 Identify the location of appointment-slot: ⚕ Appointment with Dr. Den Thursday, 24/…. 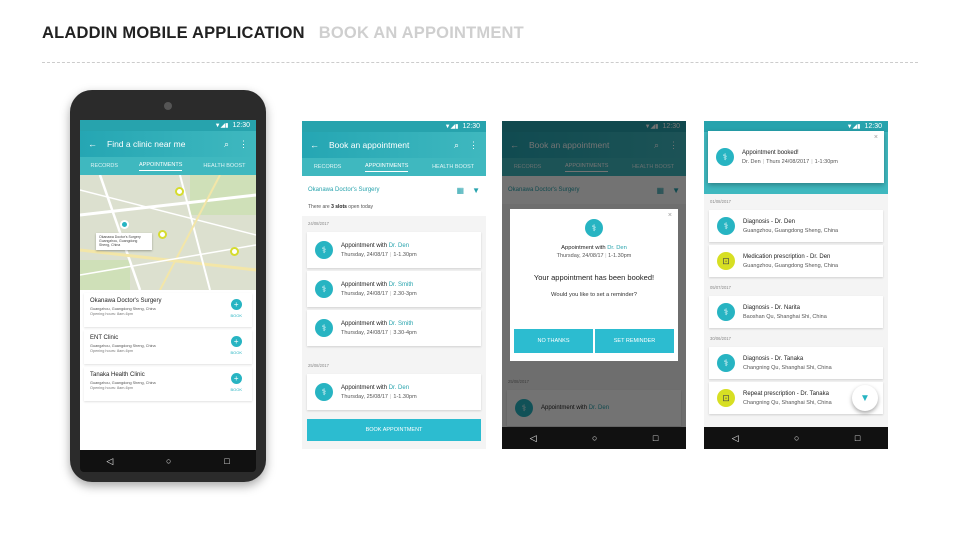
(394, 250).